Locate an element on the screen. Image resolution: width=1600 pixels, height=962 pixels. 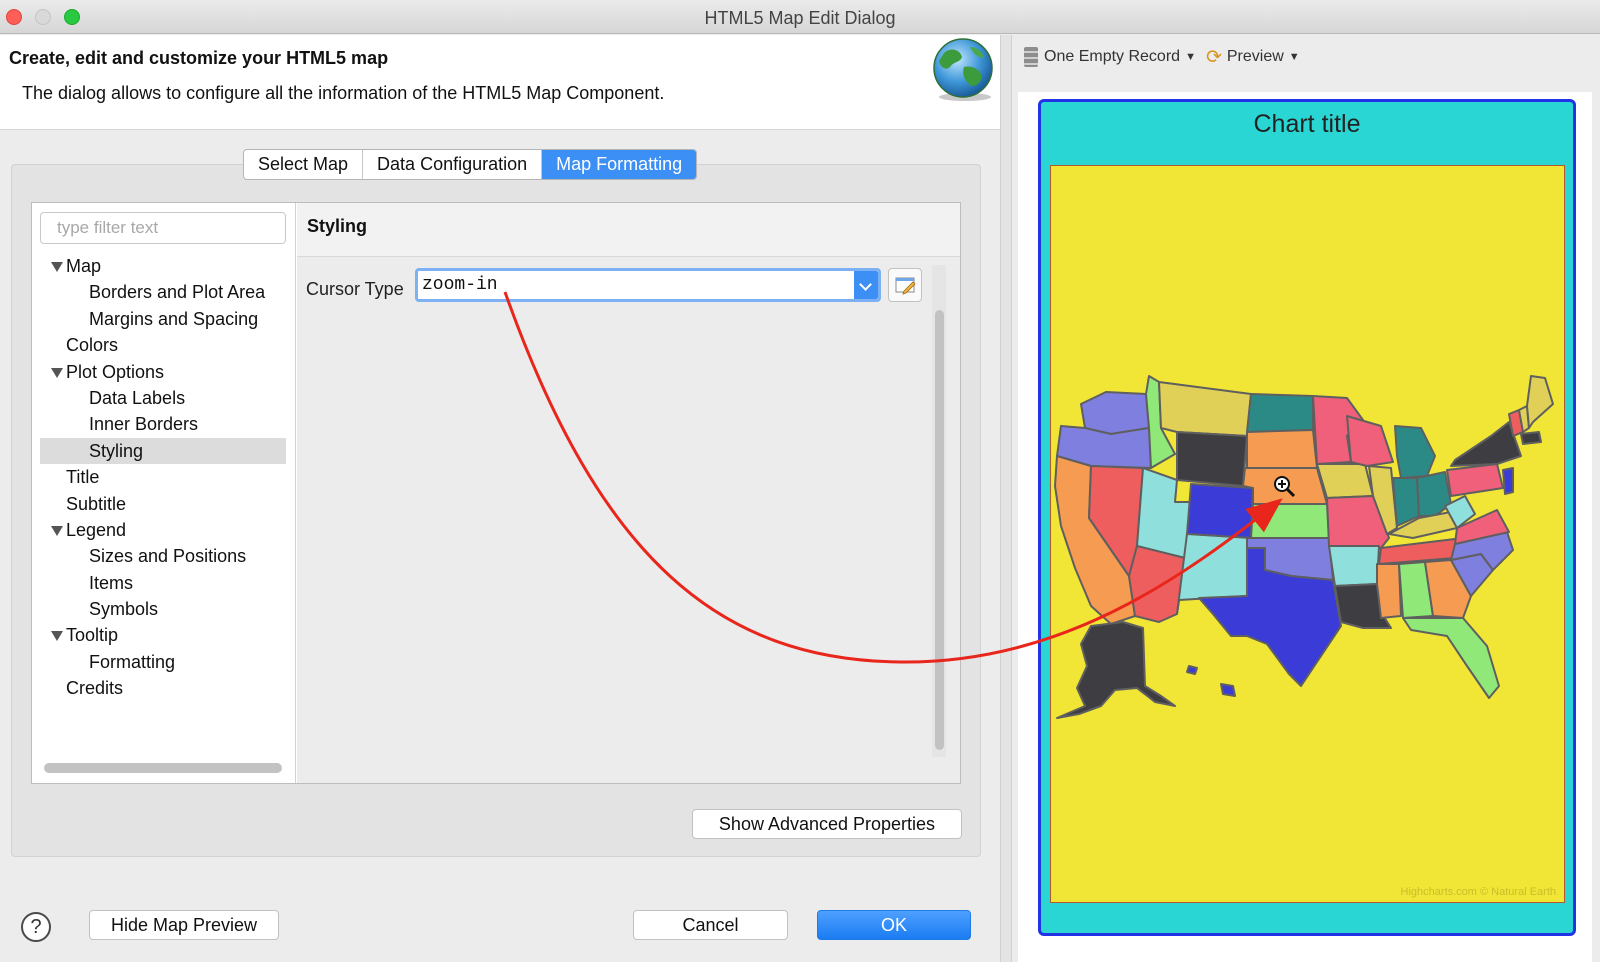
tree-item-colors: Colors is located at coordinates (163, 345).